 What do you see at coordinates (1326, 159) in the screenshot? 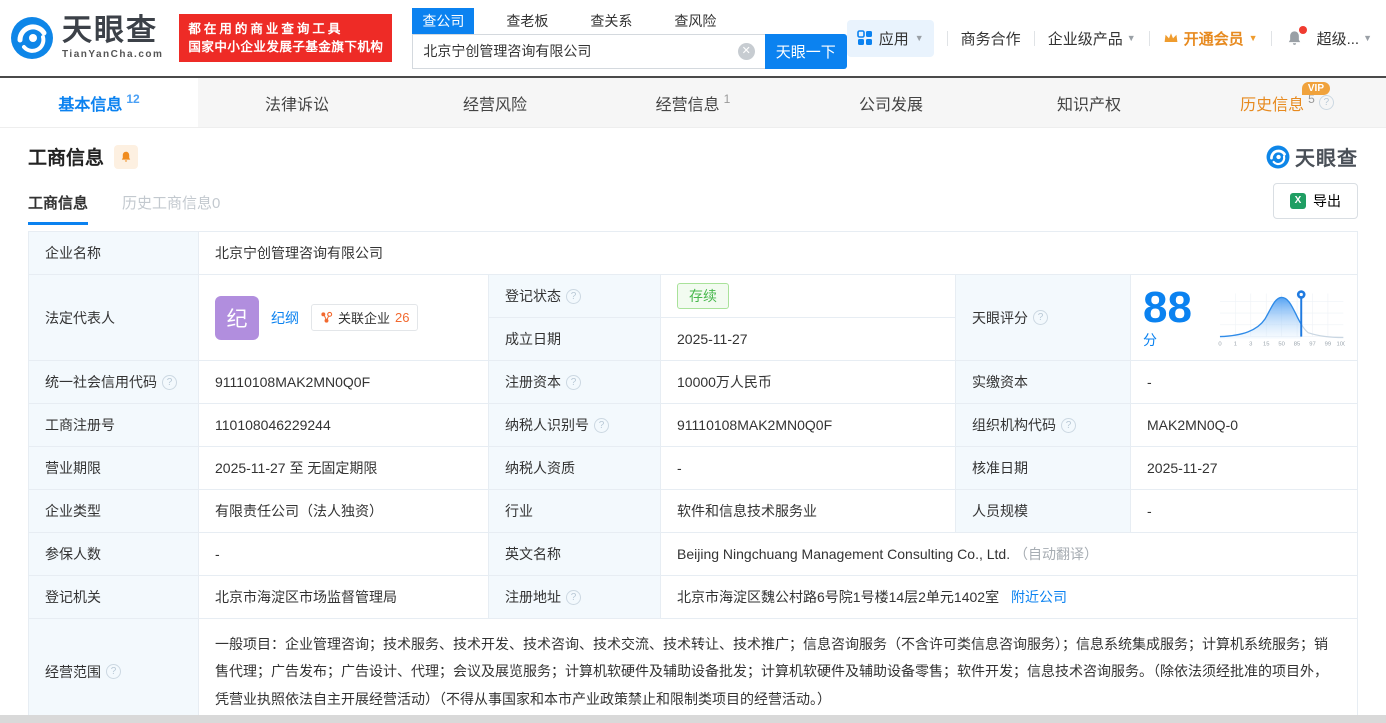
I see `watermark-text: 天眼查` at bounding box center [1326, 159].